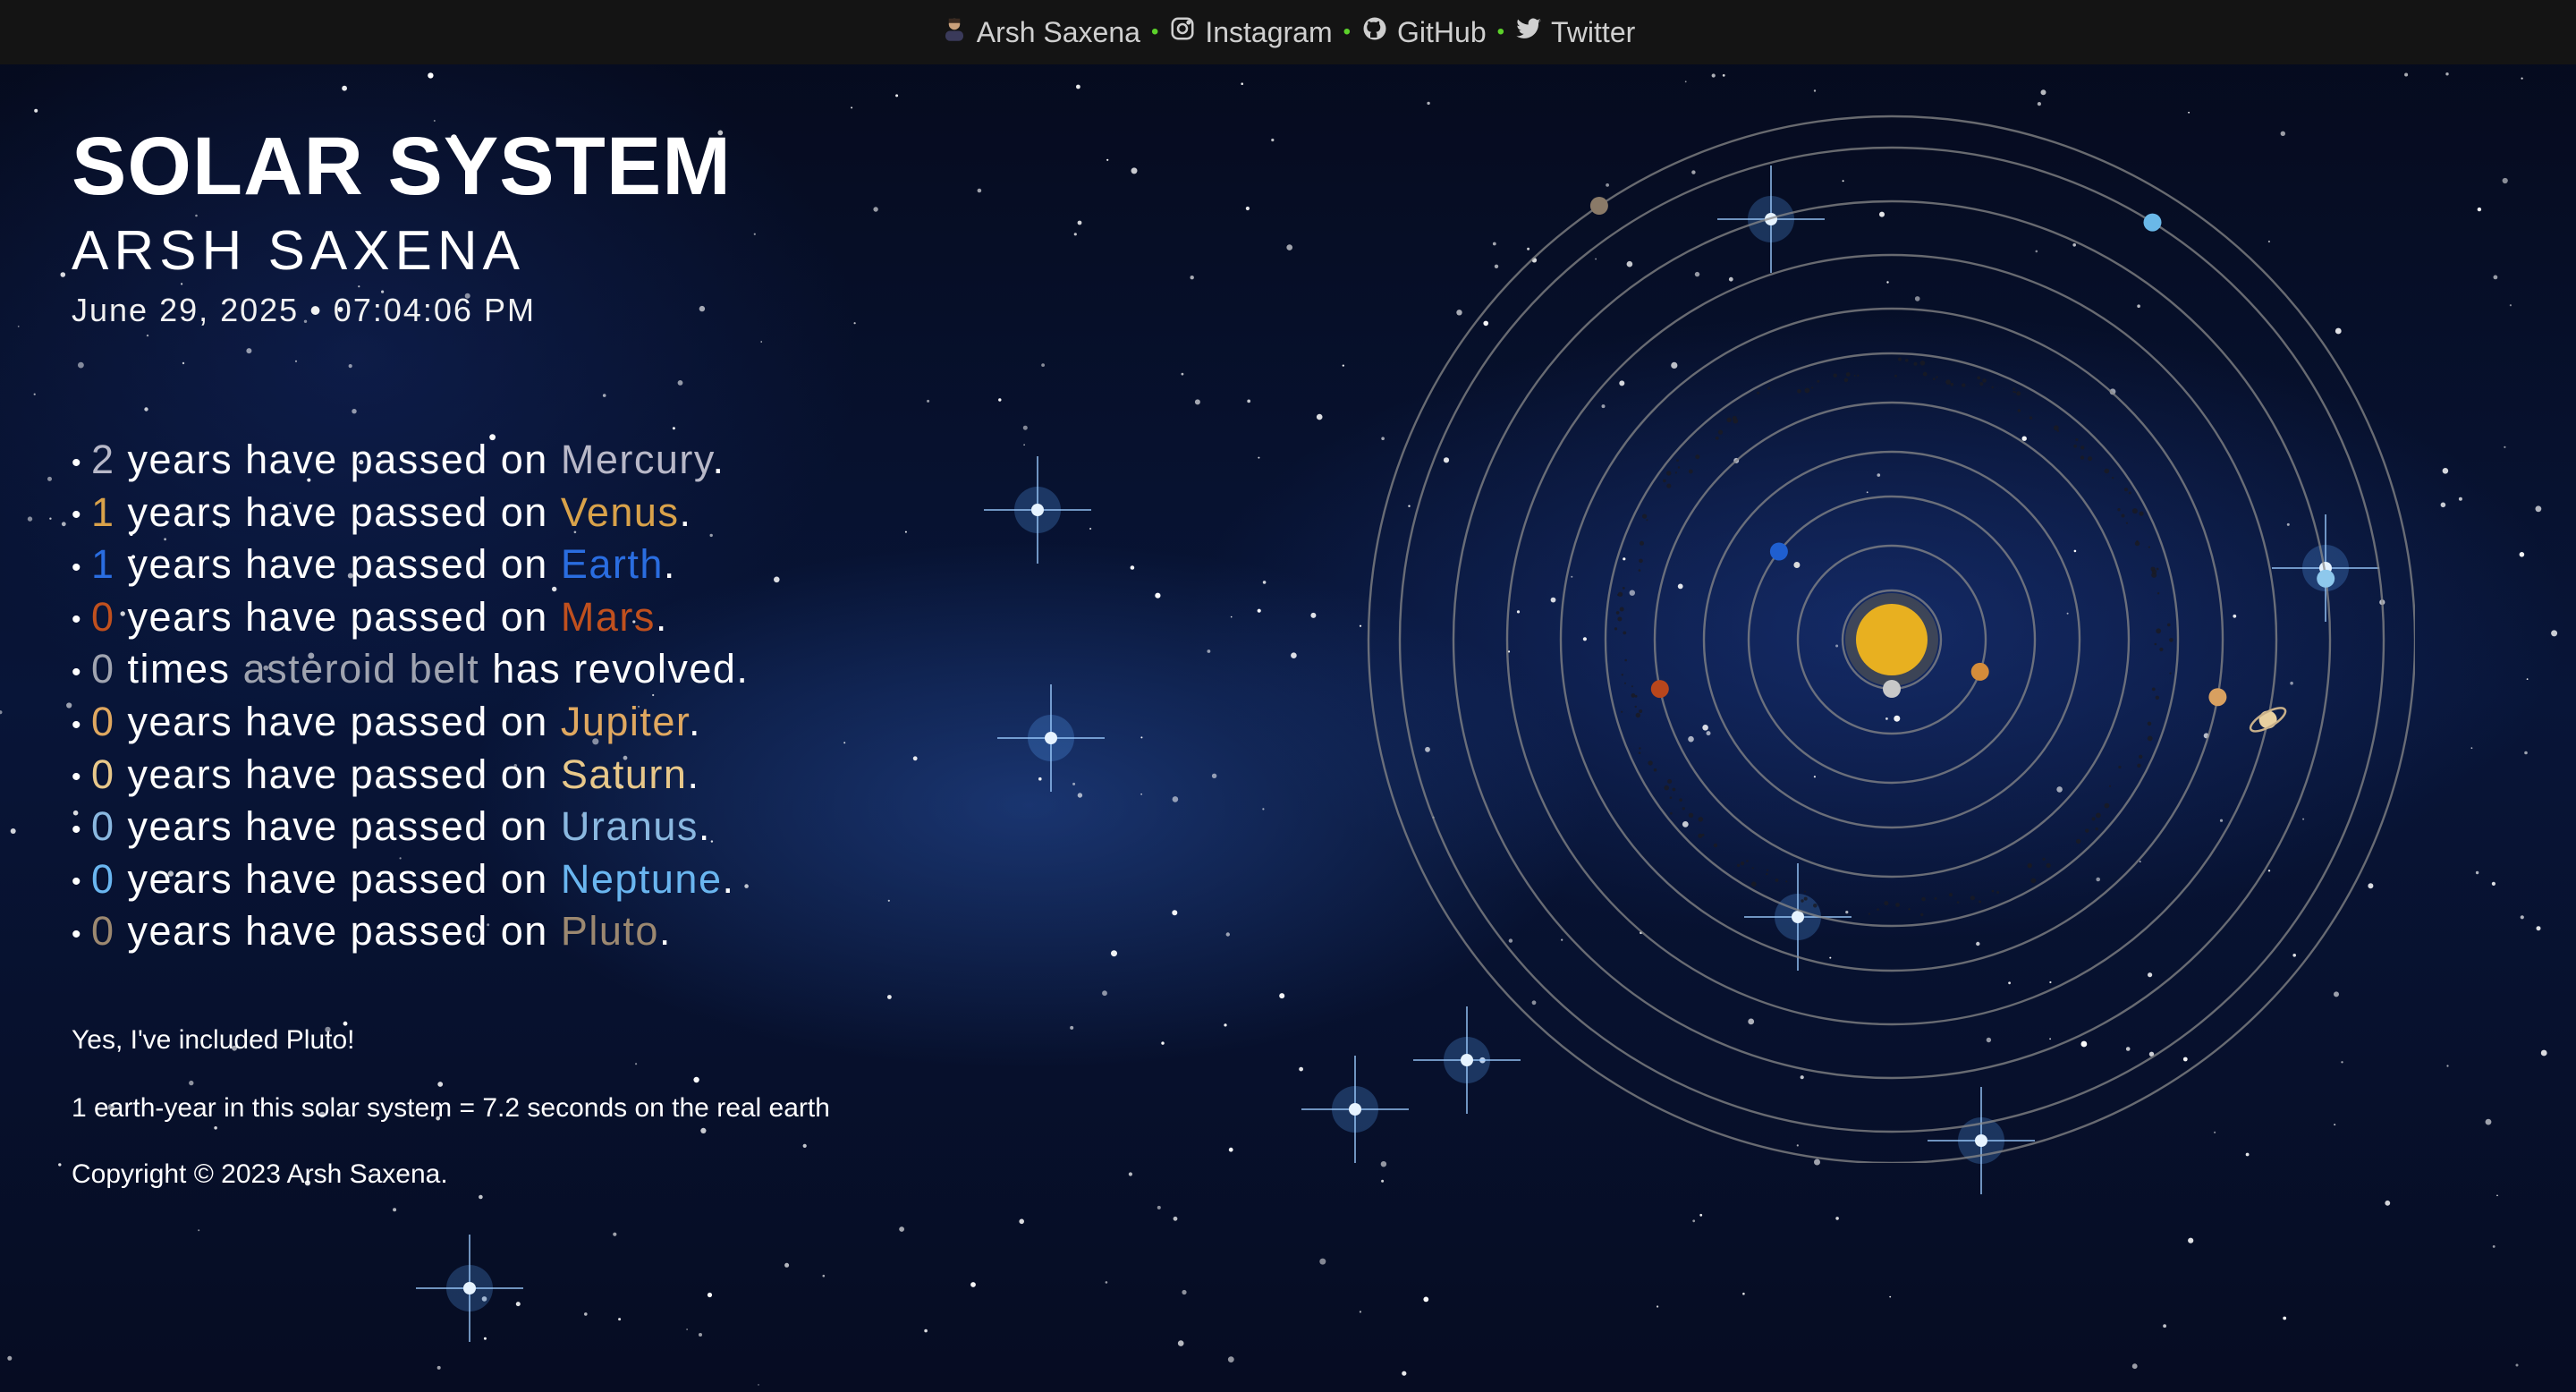 The height and width of the screenshot is (1392, 2576). What do you see at coordinates (1598, 206) in the screenshot?
I see `planet-pluto` at bounding box center [1598, 206].